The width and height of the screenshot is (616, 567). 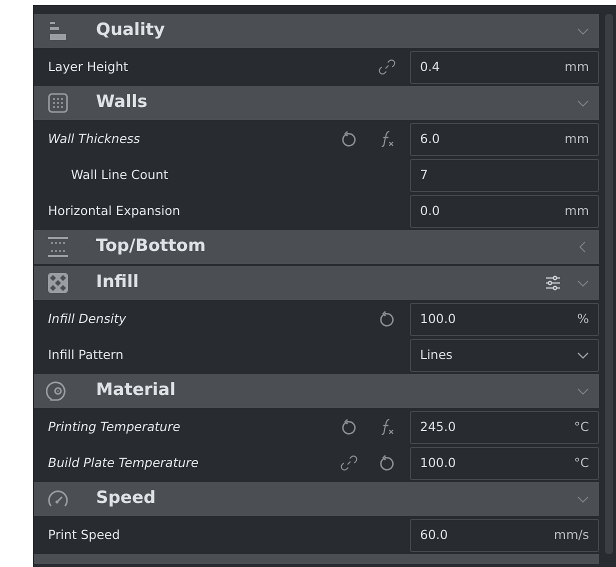 I want to click on number-field: 100.0 °C, so click(x=504, y=463).